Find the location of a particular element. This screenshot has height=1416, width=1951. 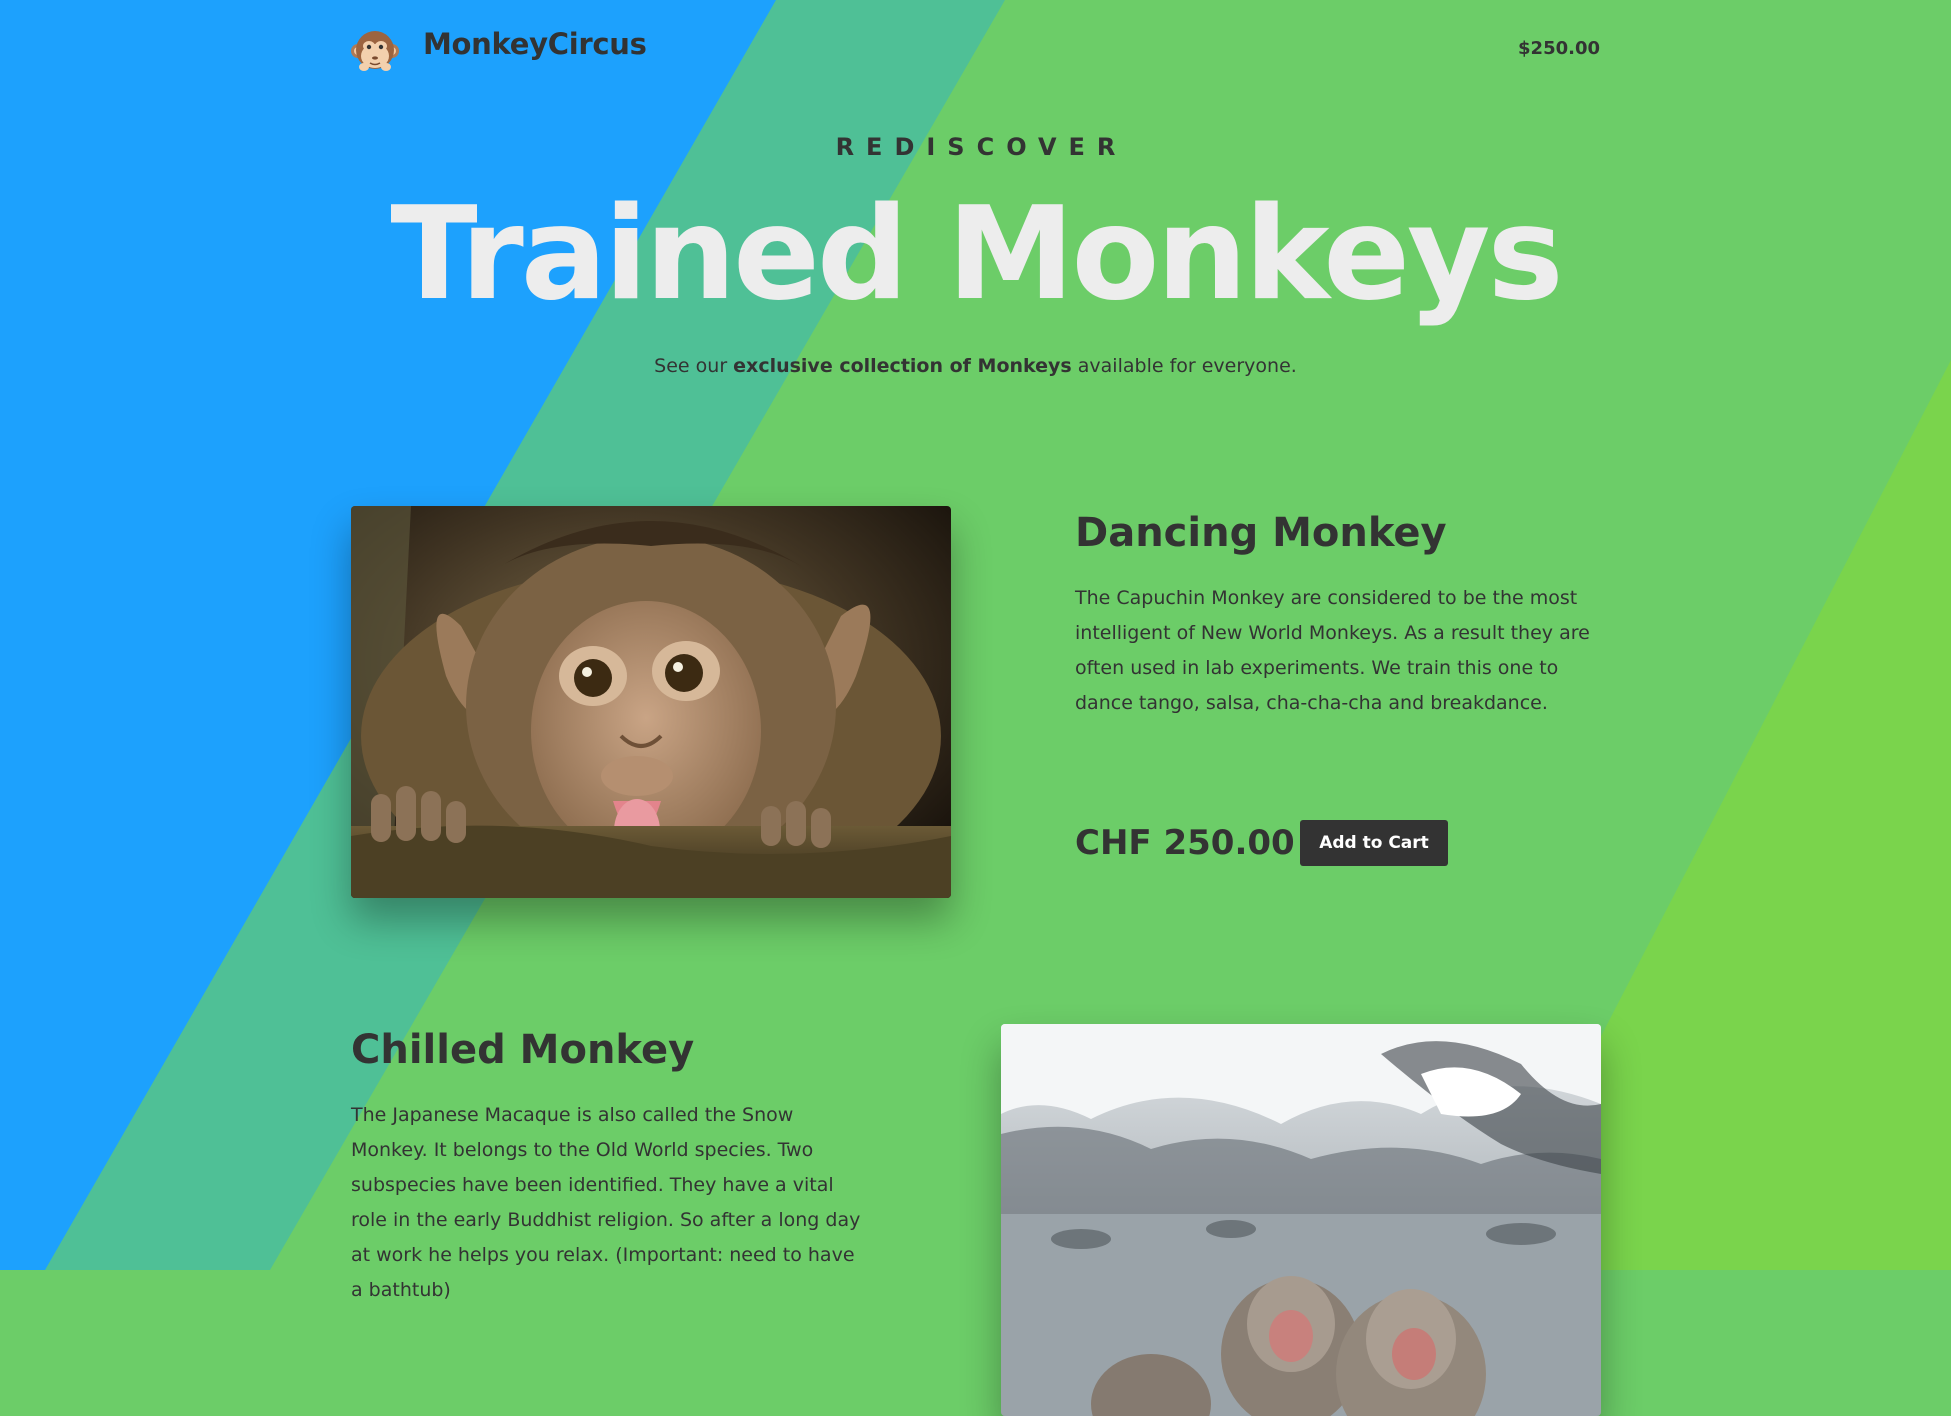

dancing-monkey-image is located at coordinates (651, 702).